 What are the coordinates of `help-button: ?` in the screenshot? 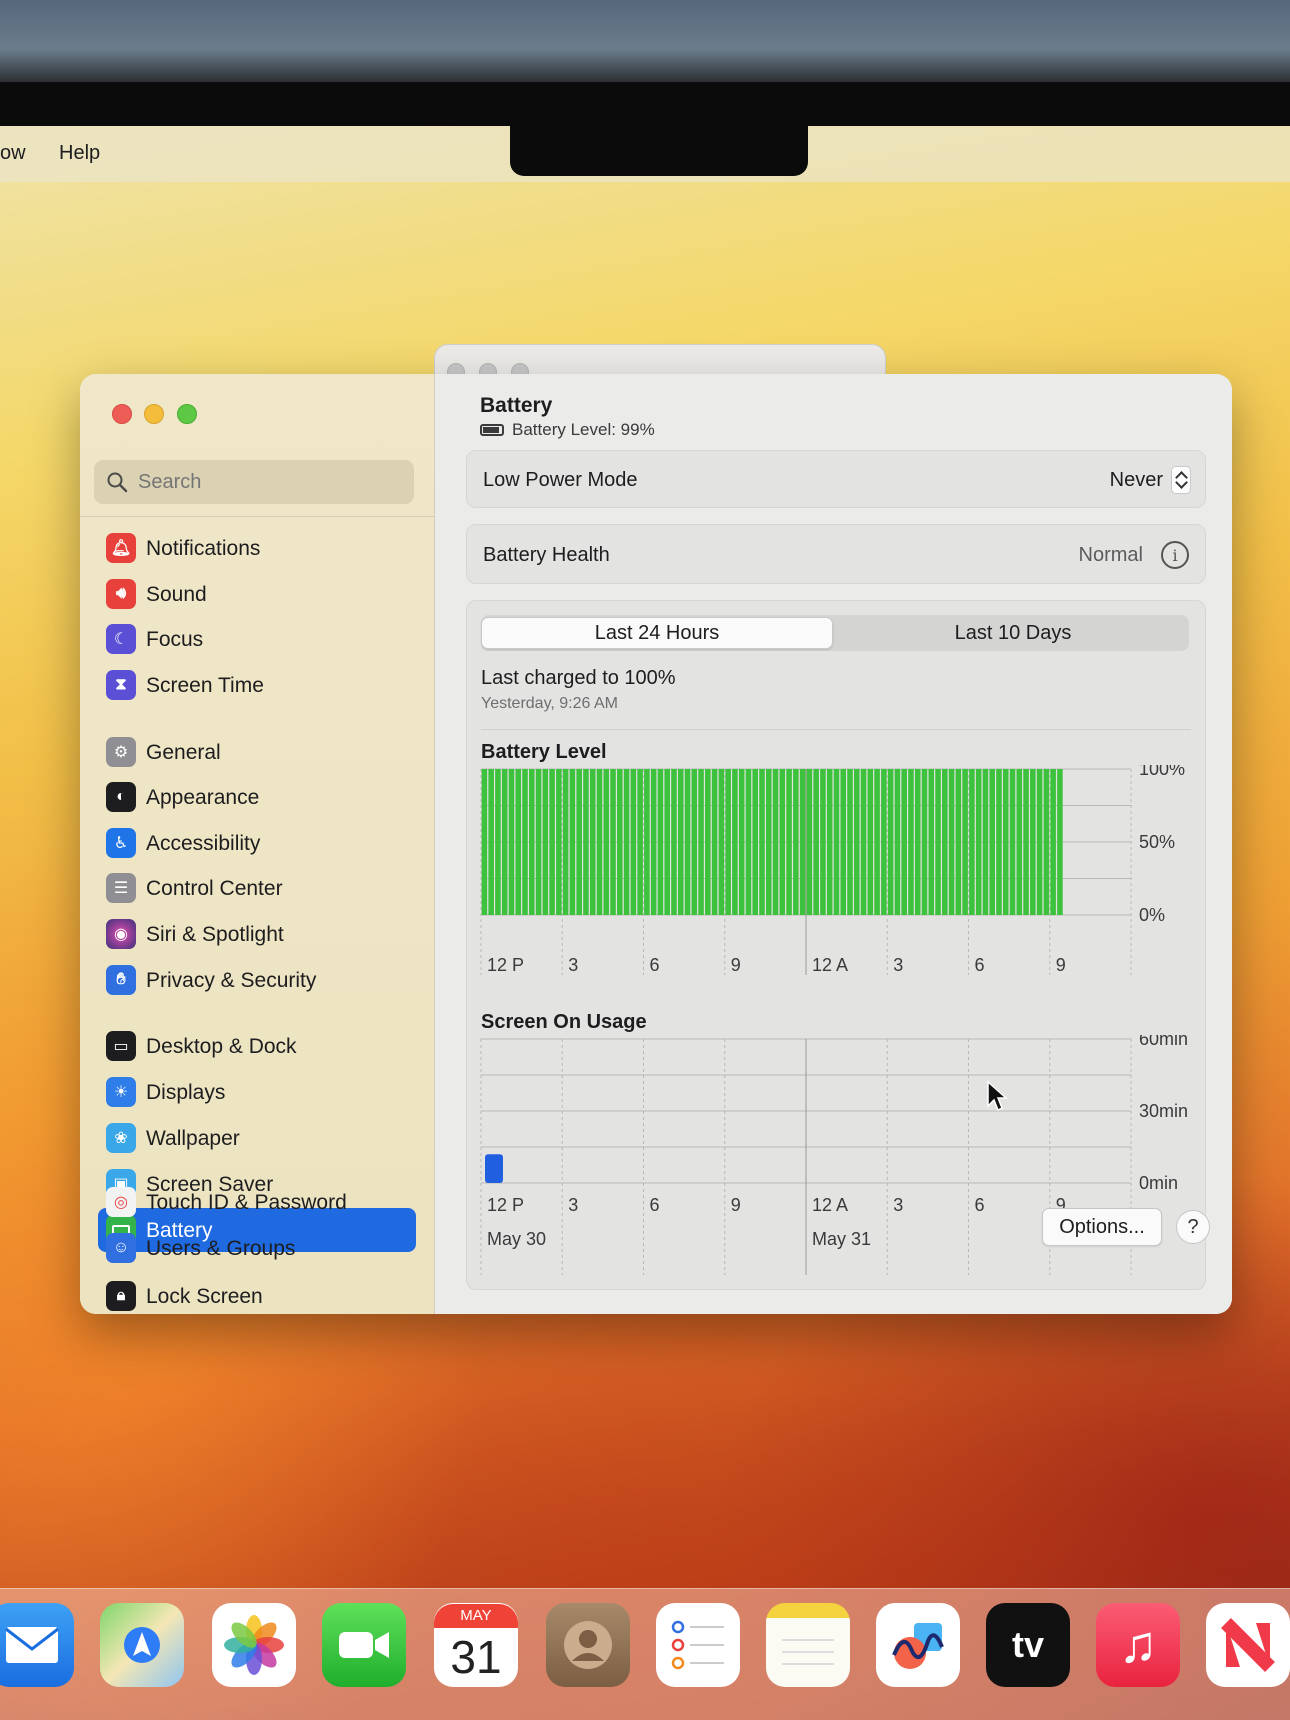 It's located at (1193, 1227).